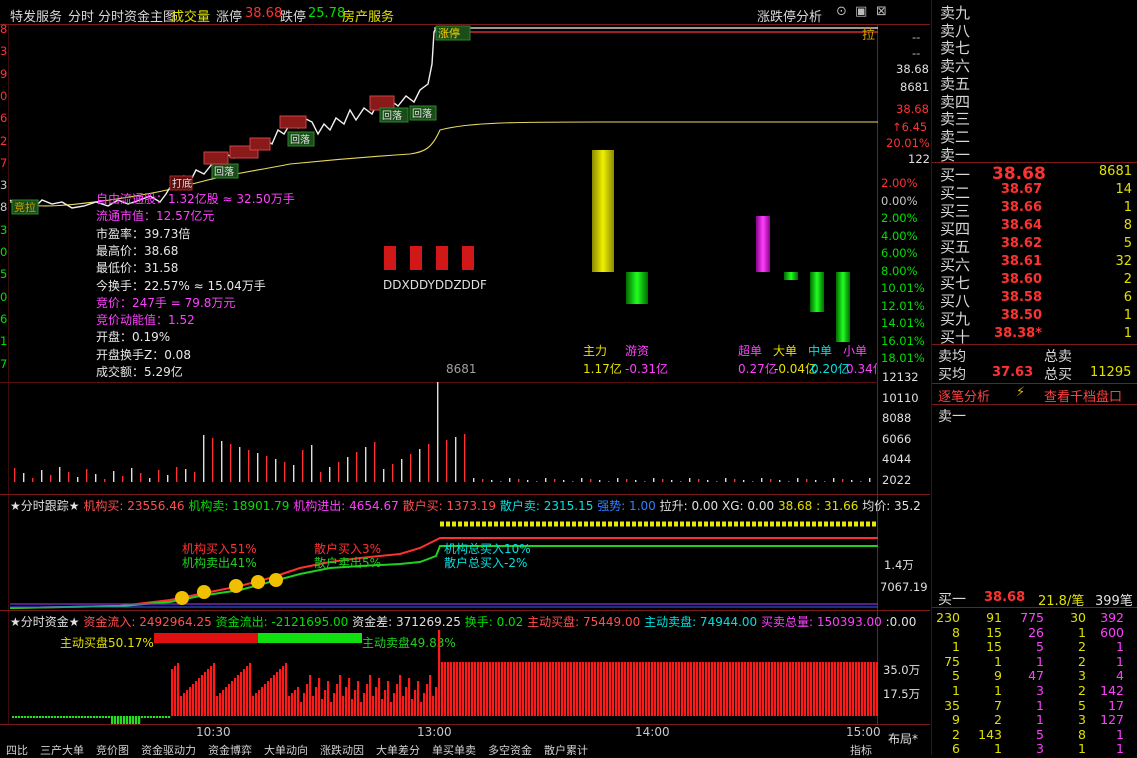 This screenshot has height=758, width=1137. Describe the element at coordinates (1036, 30) in the screenshot. I see `sell-level-row: 卖八` at that location.